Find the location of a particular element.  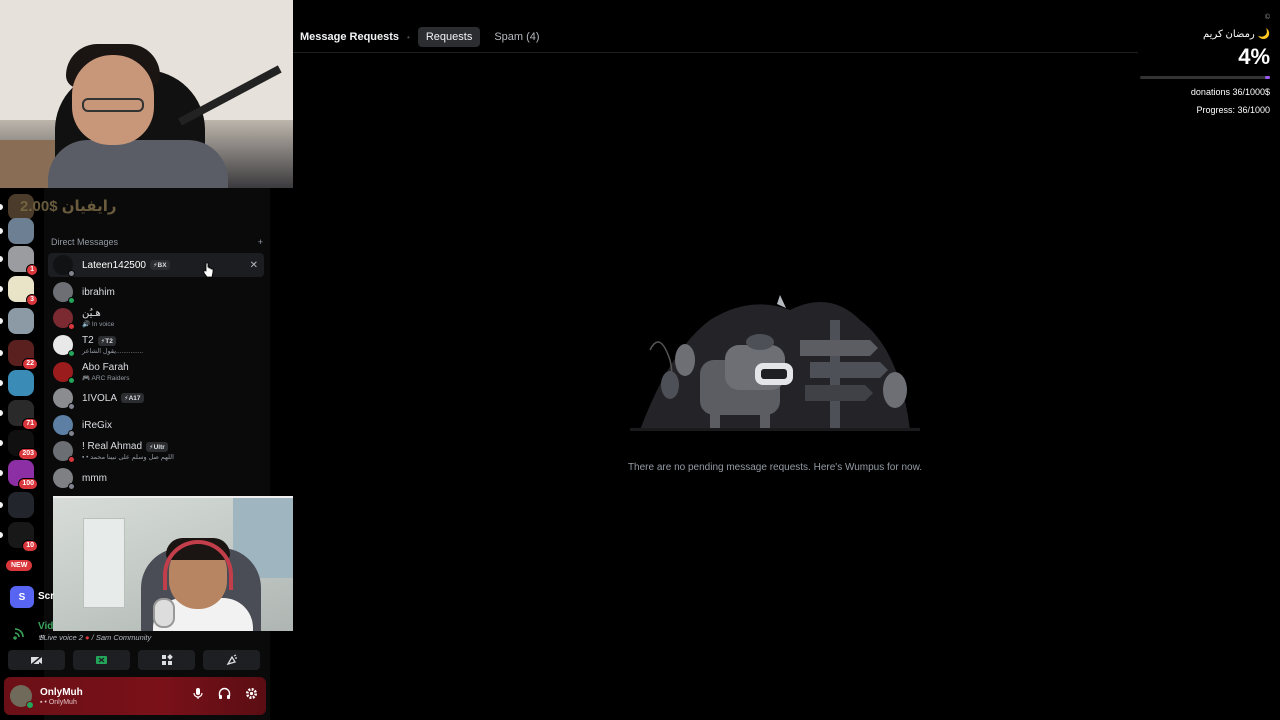

dm-item: mmm is located at coordinates (156, 478).